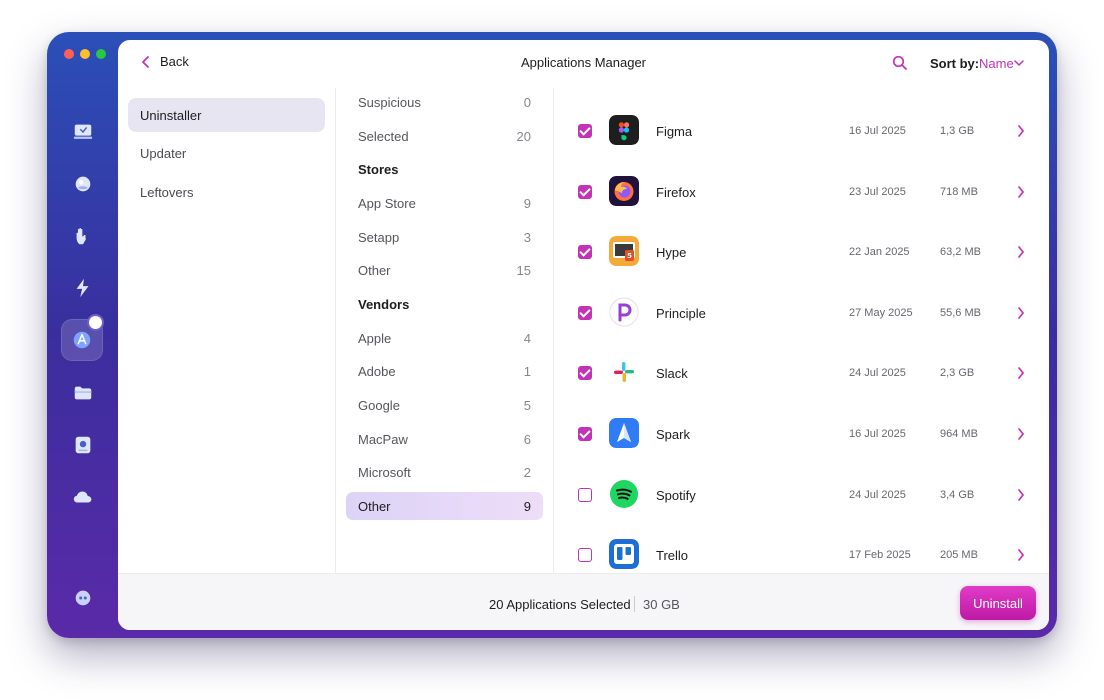  What do you see at coordinates (959, 191) in the screenshot?
I see `app-size: 718 MB` at bounding box center [959, 191].